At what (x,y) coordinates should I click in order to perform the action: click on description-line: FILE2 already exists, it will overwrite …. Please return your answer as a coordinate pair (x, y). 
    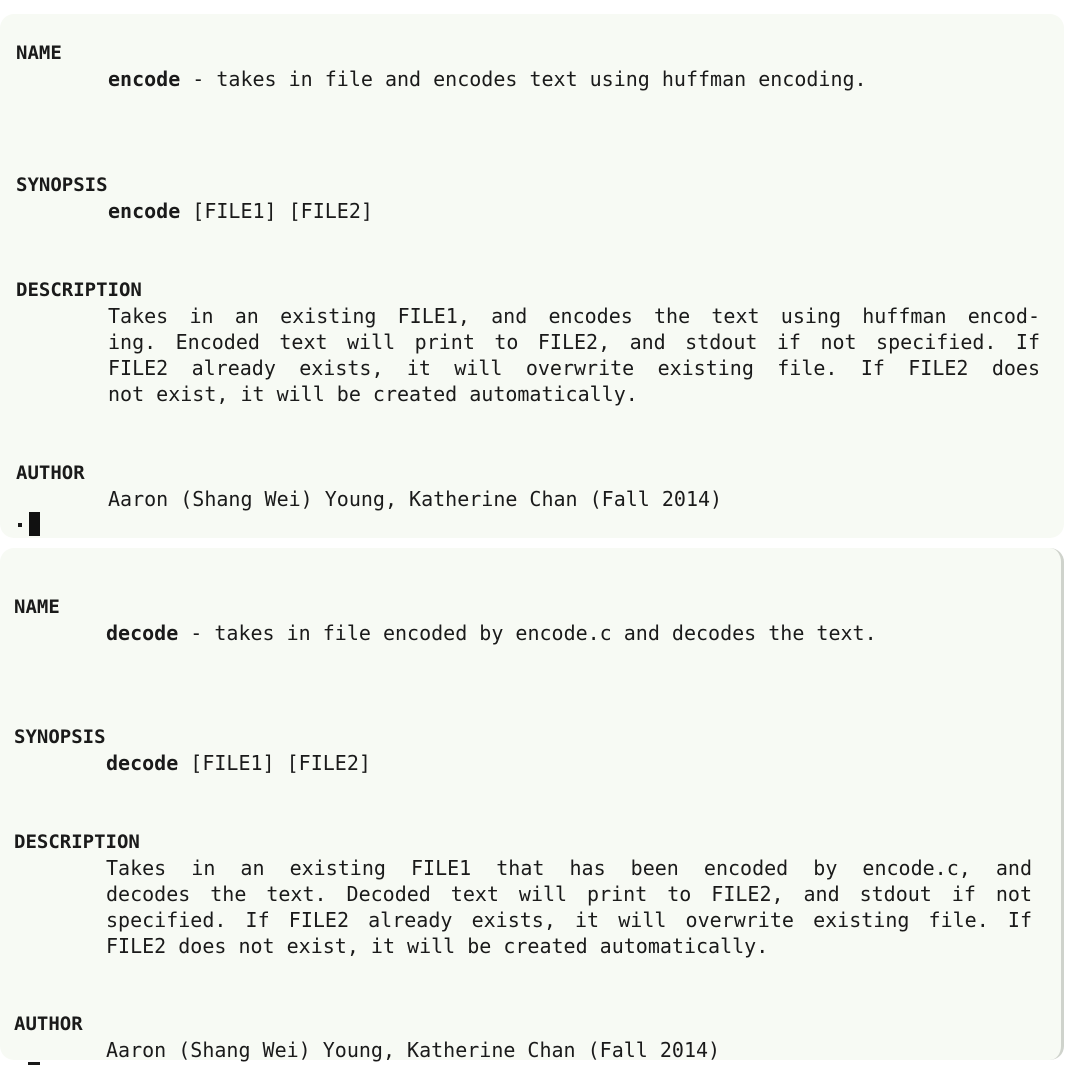
    Looking at the image, I should click on (574, 368).